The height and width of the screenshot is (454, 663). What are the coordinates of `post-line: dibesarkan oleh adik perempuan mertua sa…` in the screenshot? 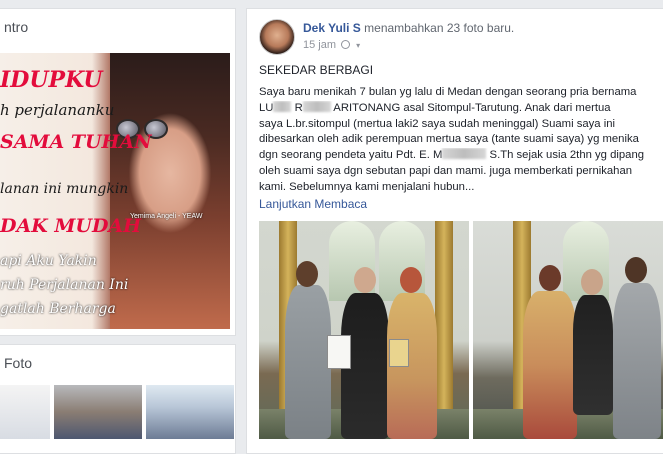 It's located at (449, 139).